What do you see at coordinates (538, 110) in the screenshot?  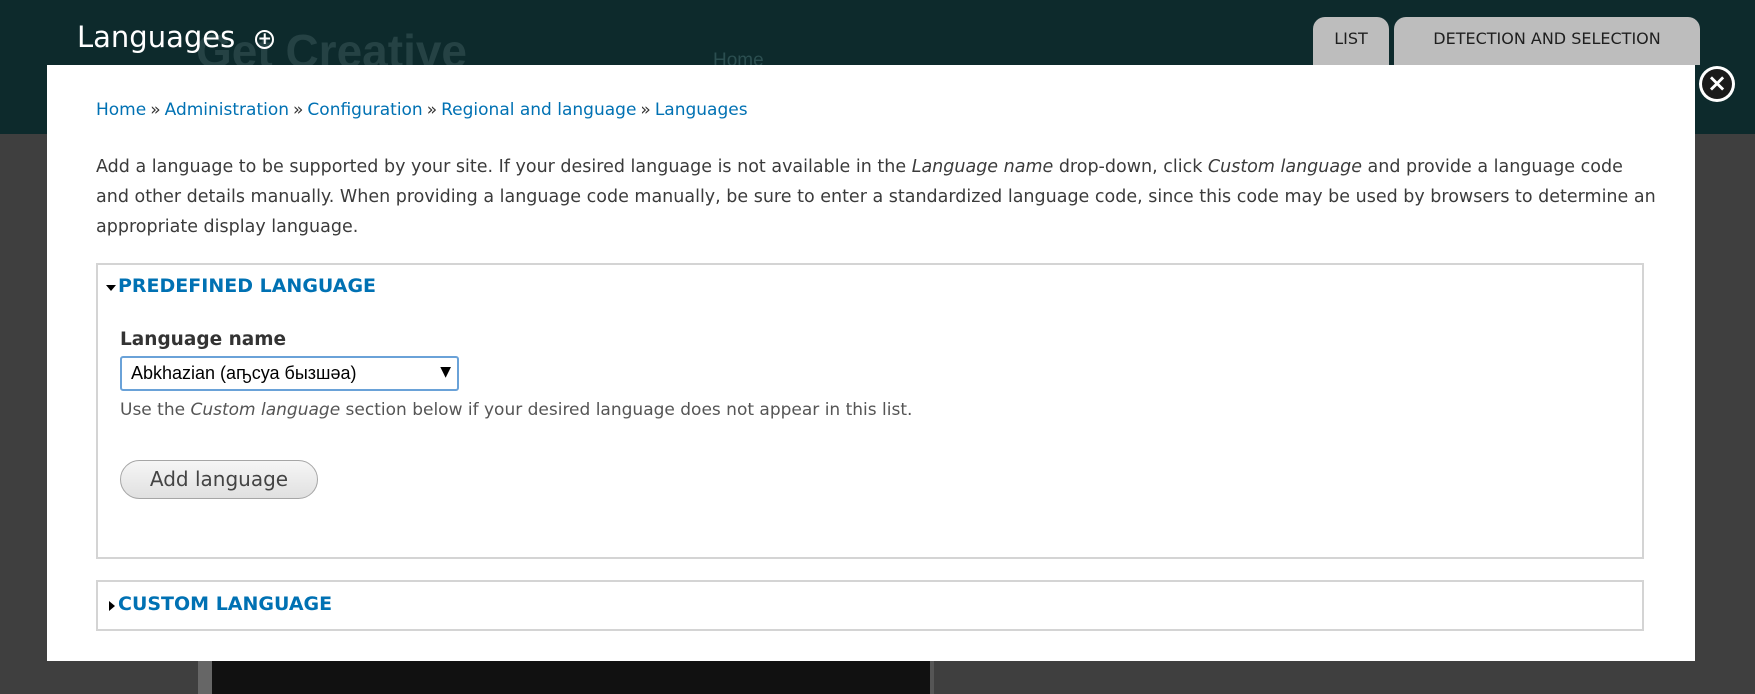 I see `breadcrumb-regional-and-language: Regional and language` at bounding box center [538, 110].